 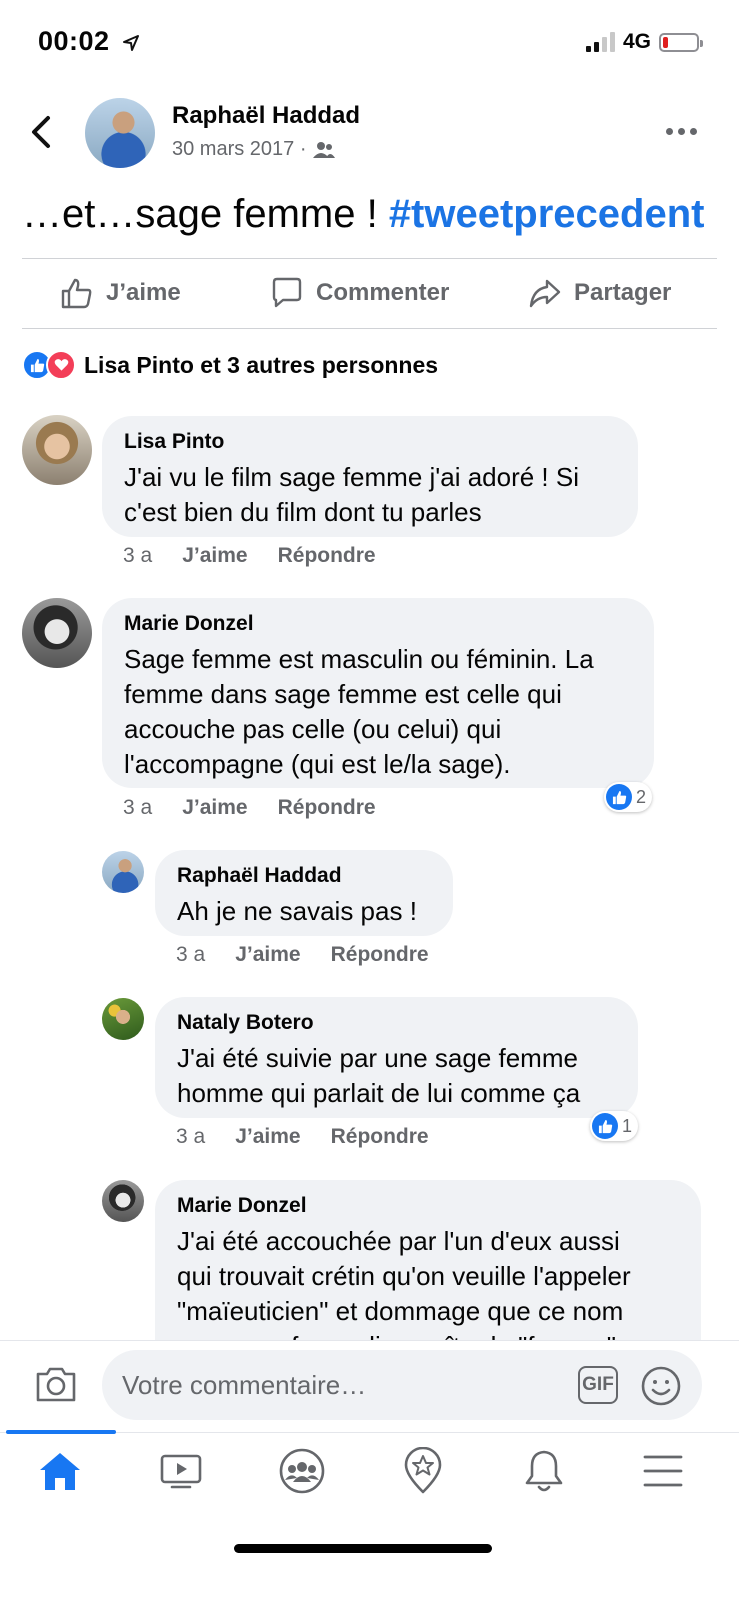 What do you see at coordinates (369, 1482) in the screenshot?
I see `bottom-nav` at bounding box center [369, 1482].